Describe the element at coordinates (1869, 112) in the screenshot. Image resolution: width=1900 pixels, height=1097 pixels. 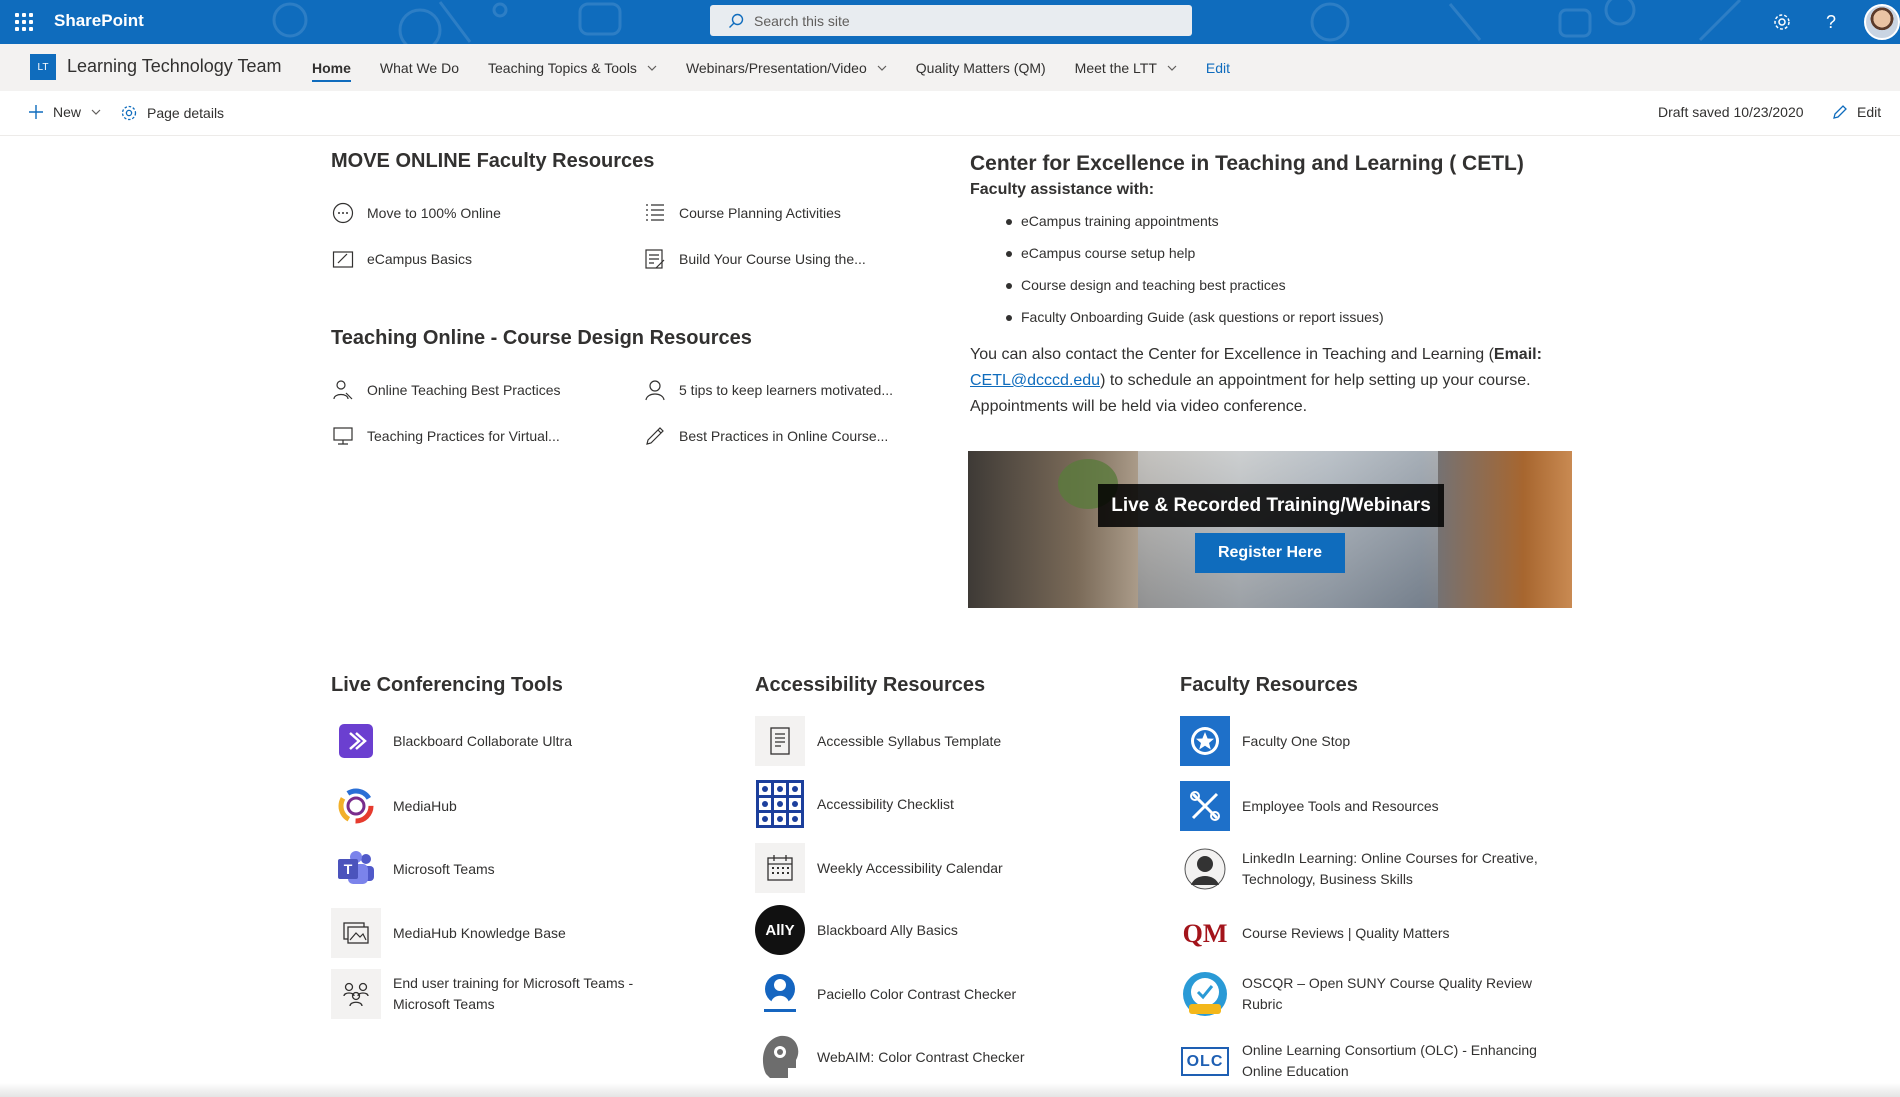
I see `edit-label: Edit` at that location.